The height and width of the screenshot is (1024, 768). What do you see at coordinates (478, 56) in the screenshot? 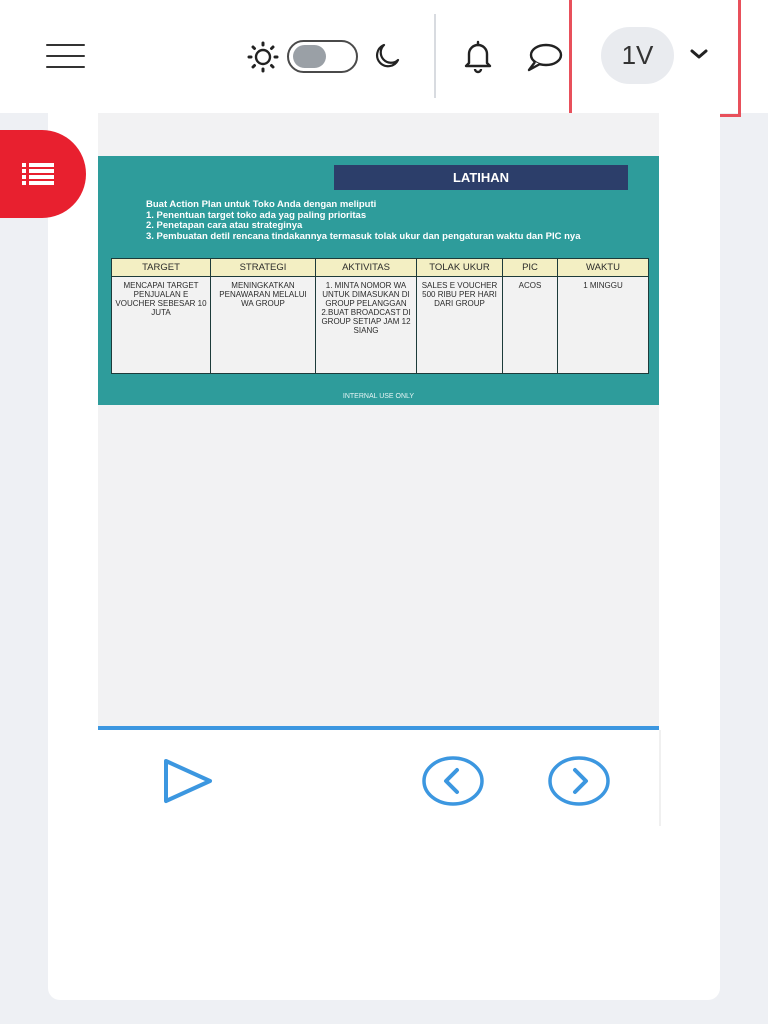
I see `bell-icon` at bounding box center [478, 56].